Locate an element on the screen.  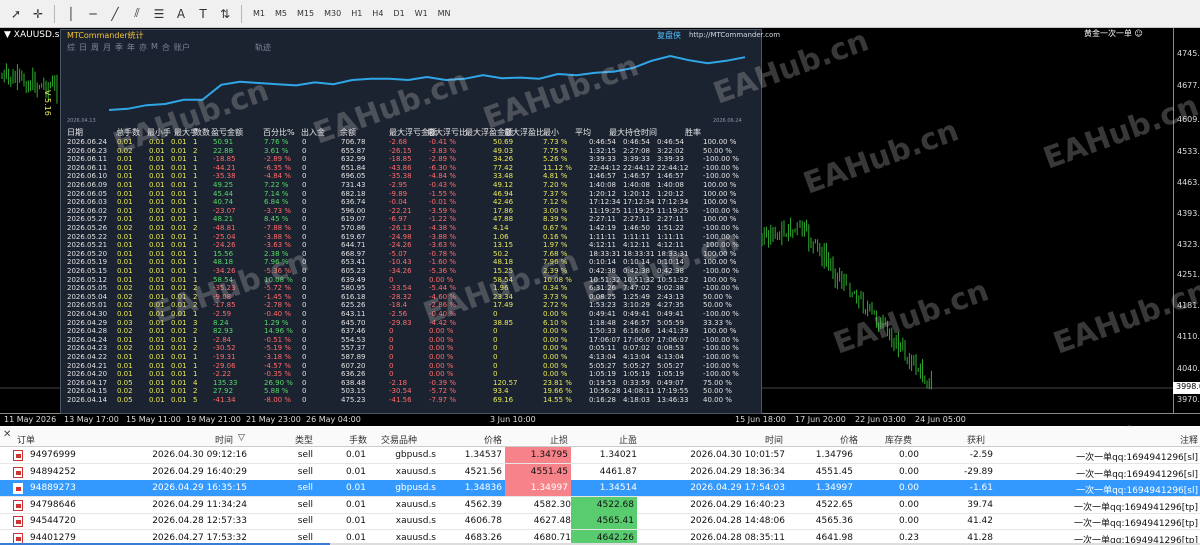
stats-header-col: 百分比% is located at coordinates (279, 132).